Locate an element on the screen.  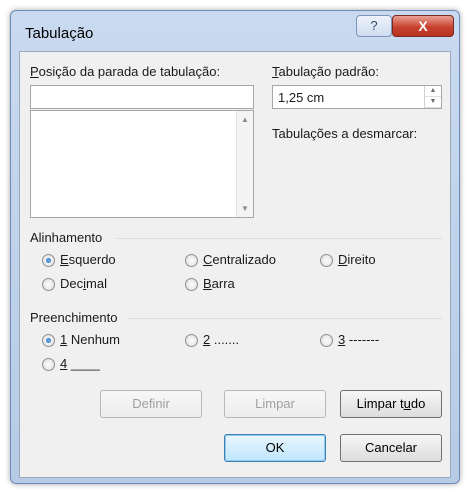
cancel-button: Cancelar is located at coordinates (391, 448).